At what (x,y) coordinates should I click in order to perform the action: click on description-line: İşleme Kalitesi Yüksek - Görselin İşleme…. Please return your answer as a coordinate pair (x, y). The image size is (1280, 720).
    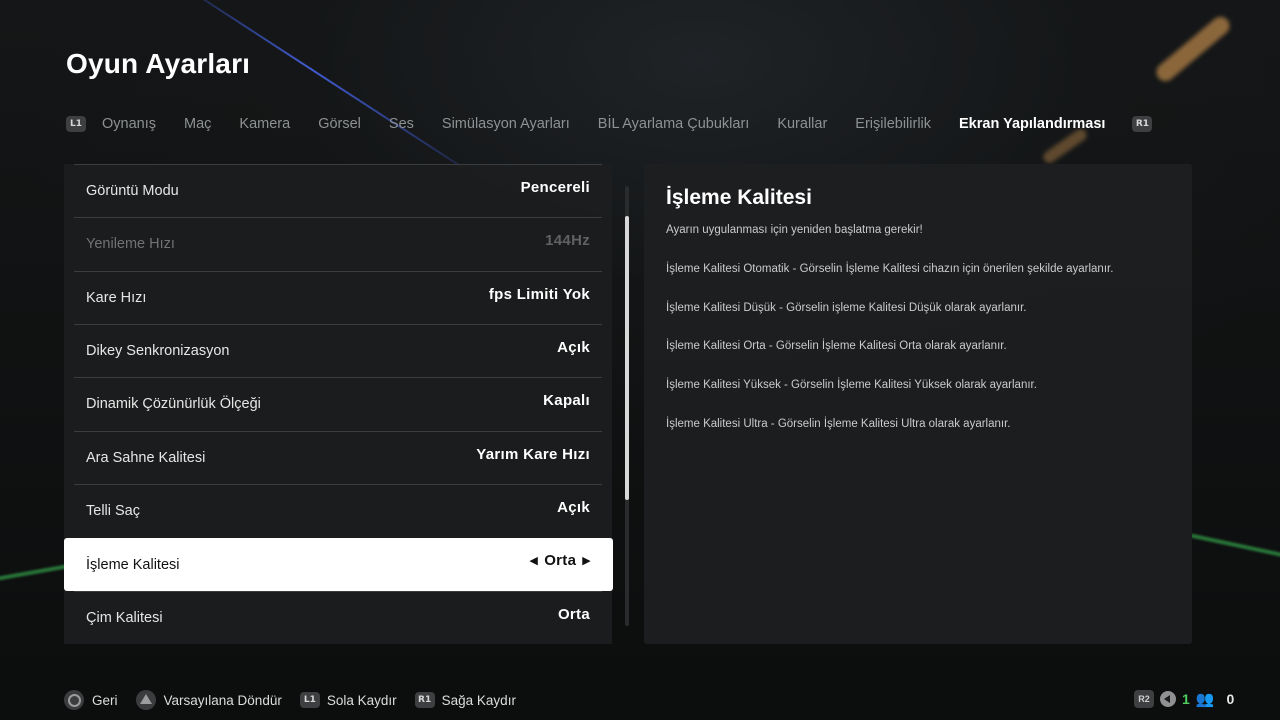
    Looking at the image, I should click on (851, 385).